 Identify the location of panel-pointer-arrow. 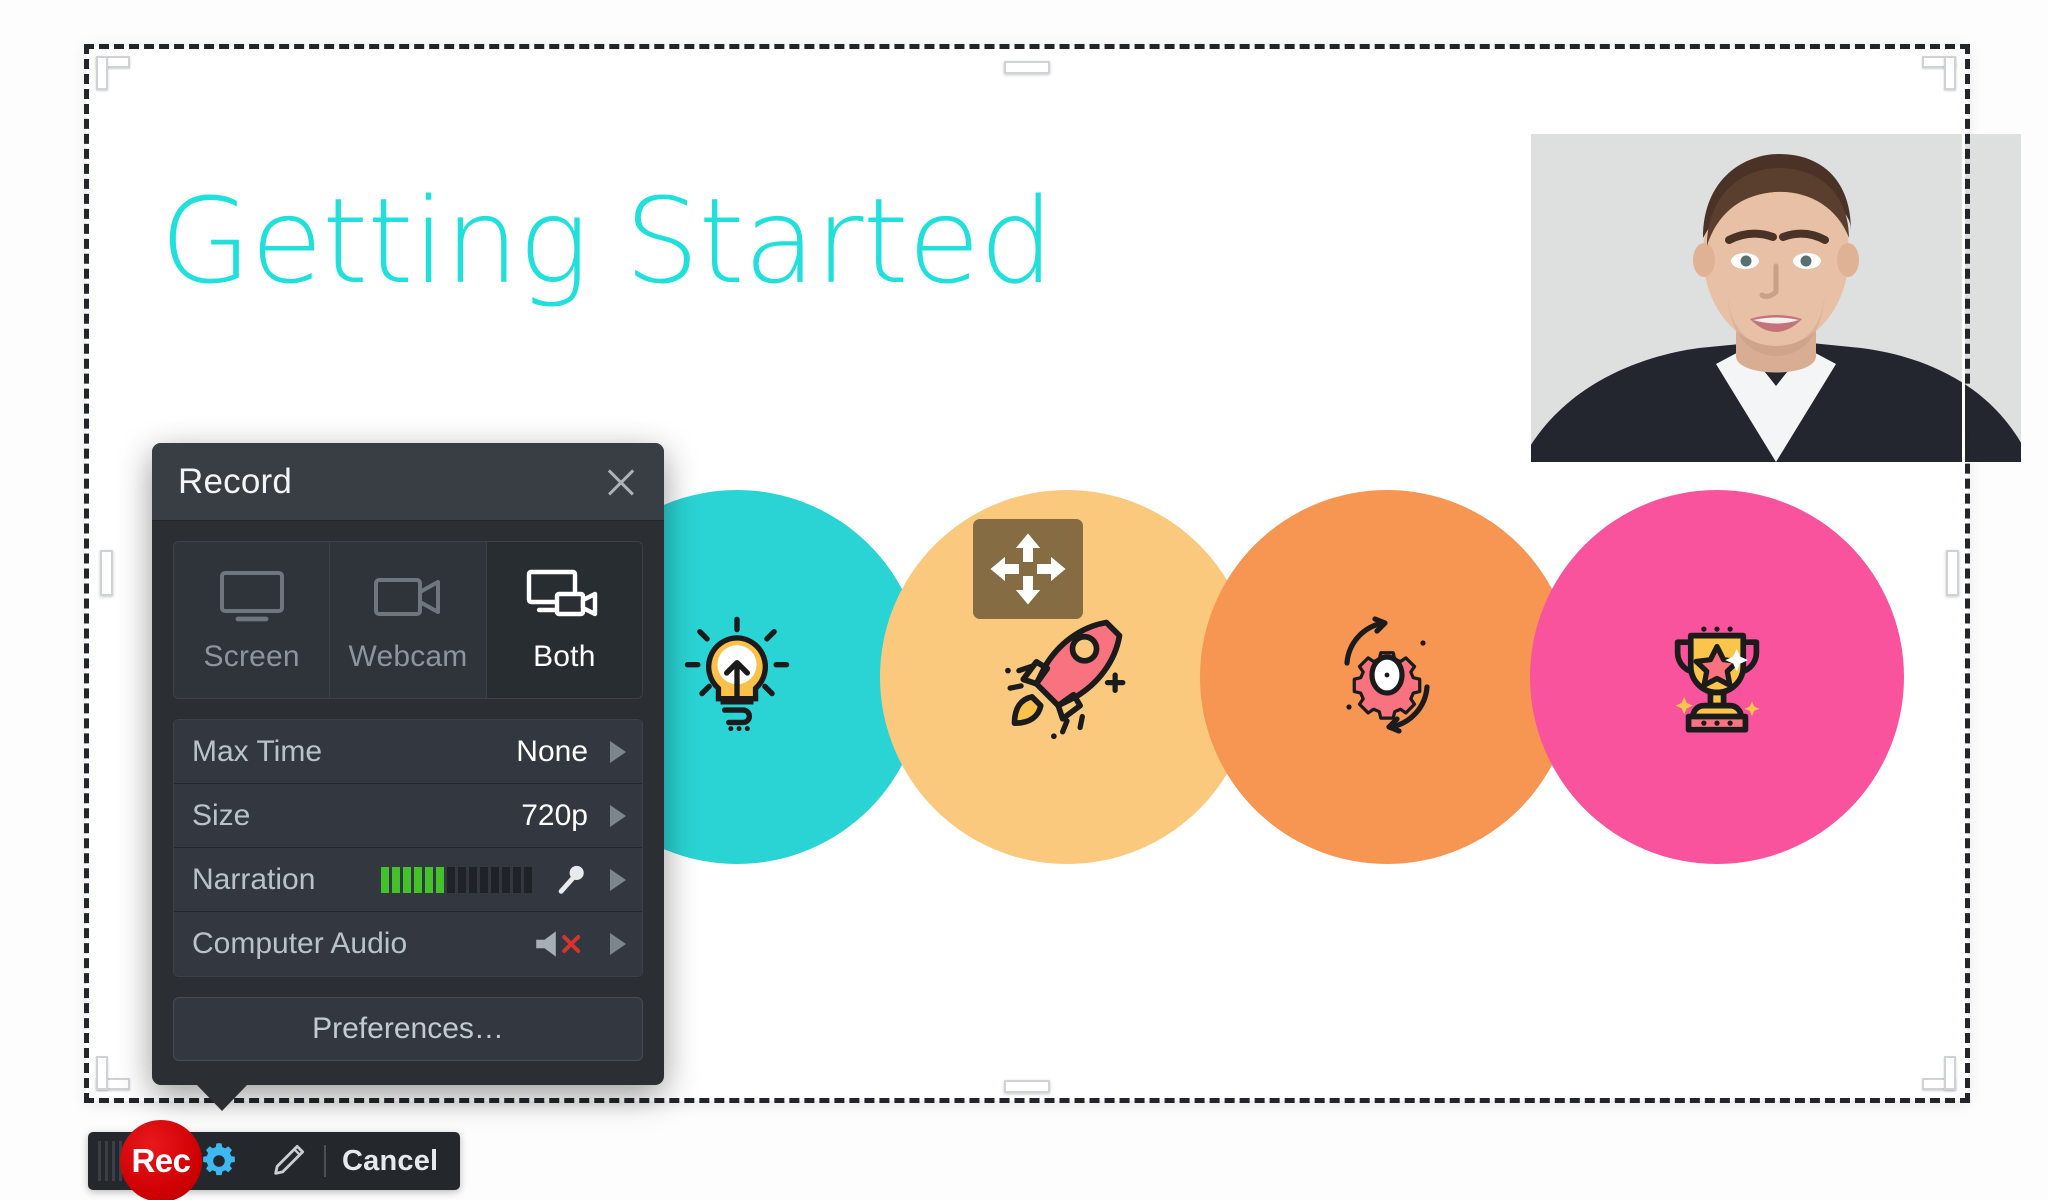
(222, 1097).